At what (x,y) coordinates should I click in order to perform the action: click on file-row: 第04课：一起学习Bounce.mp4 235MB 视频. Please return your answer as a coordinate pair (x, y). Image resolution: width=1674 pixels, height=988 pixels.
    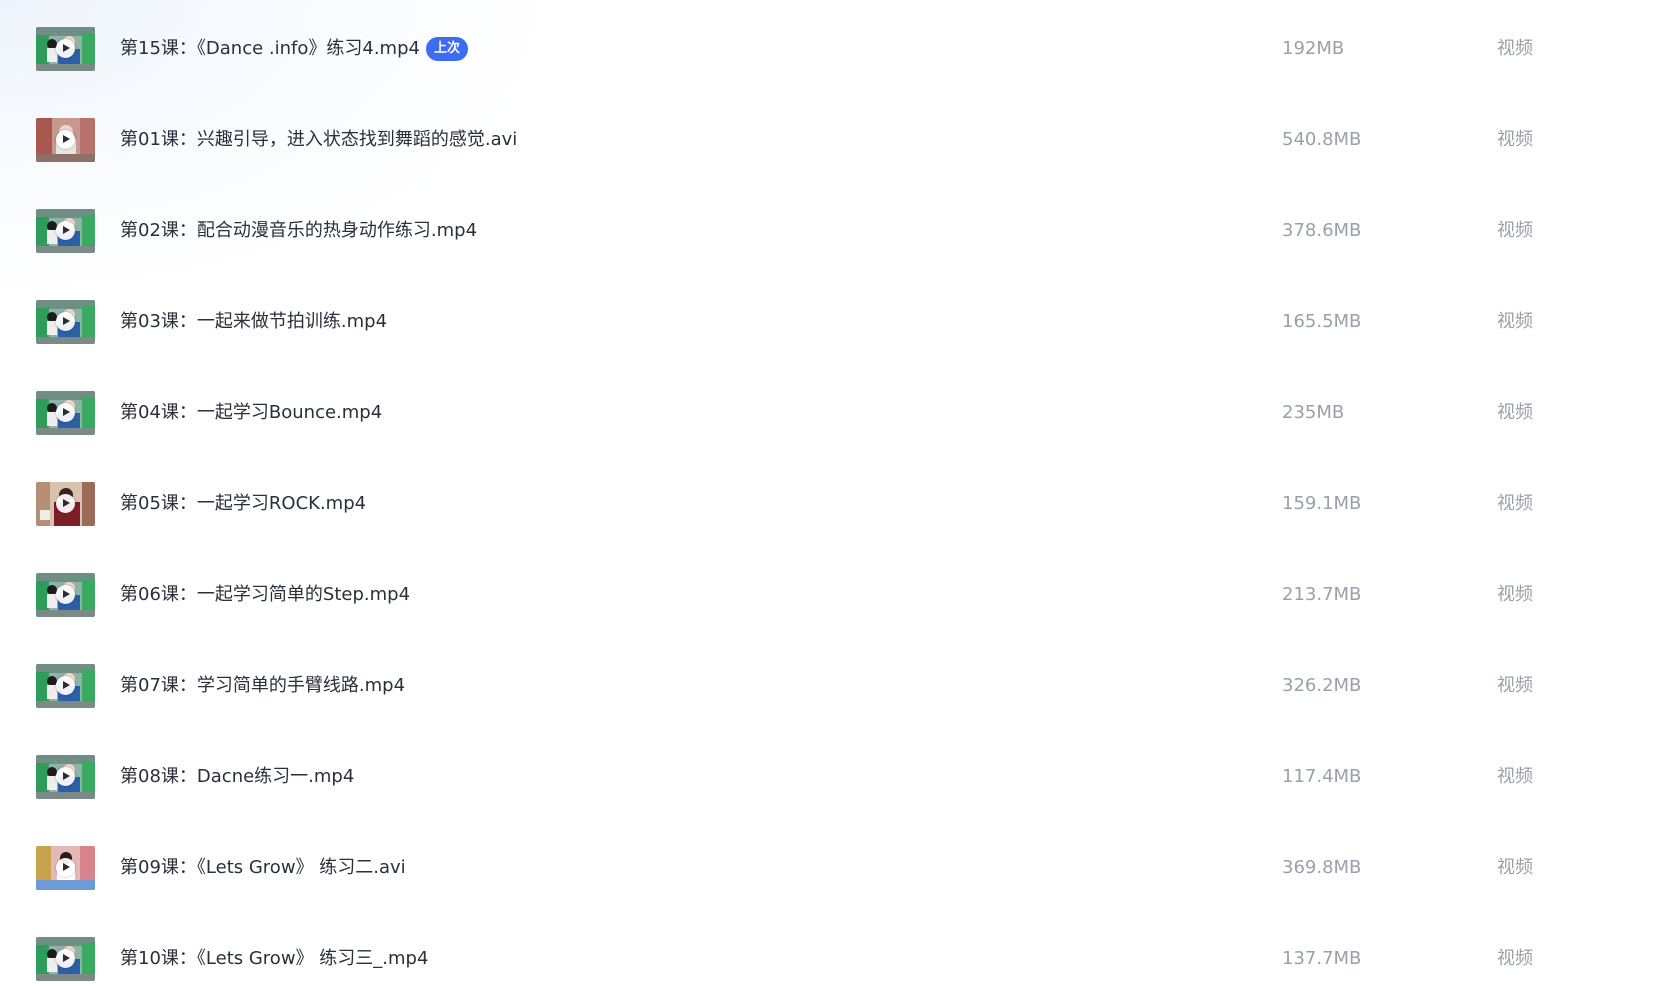
    Looking at the image, I should click on (837, 411).